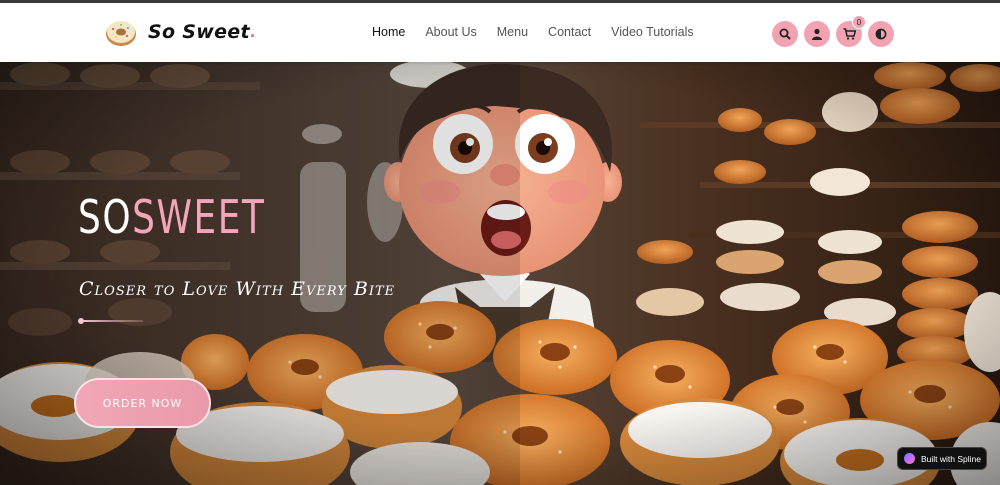  What do you see at coordinates (909, 458) in the screenshot?
I see `spline-logo-icon` at bounding box center [909, 458].